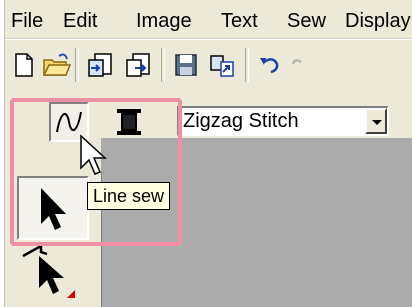 This screenshot has height=307, width=412. I want to click on thread-spool-icon, so click(129, 122).